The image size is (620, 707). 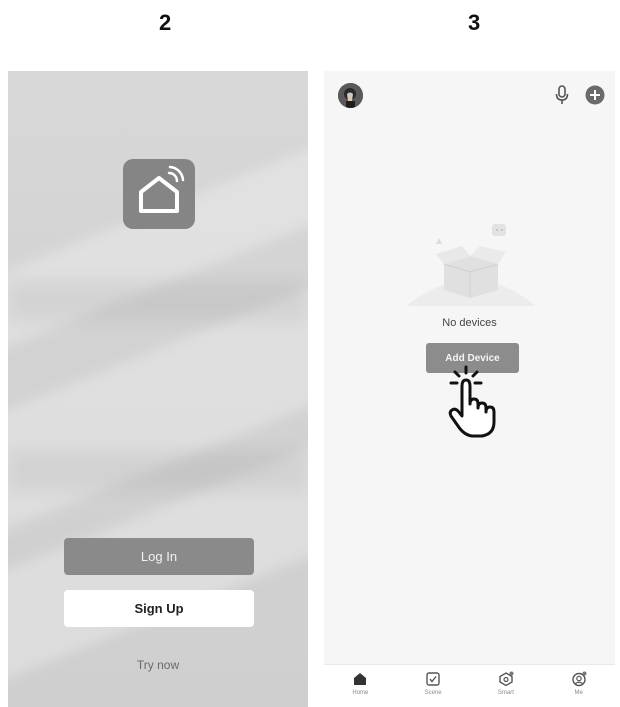 What do you see at coordinates (360, 679) in the screenshot?
I see `home-icon` at bounding box center [360, 679].